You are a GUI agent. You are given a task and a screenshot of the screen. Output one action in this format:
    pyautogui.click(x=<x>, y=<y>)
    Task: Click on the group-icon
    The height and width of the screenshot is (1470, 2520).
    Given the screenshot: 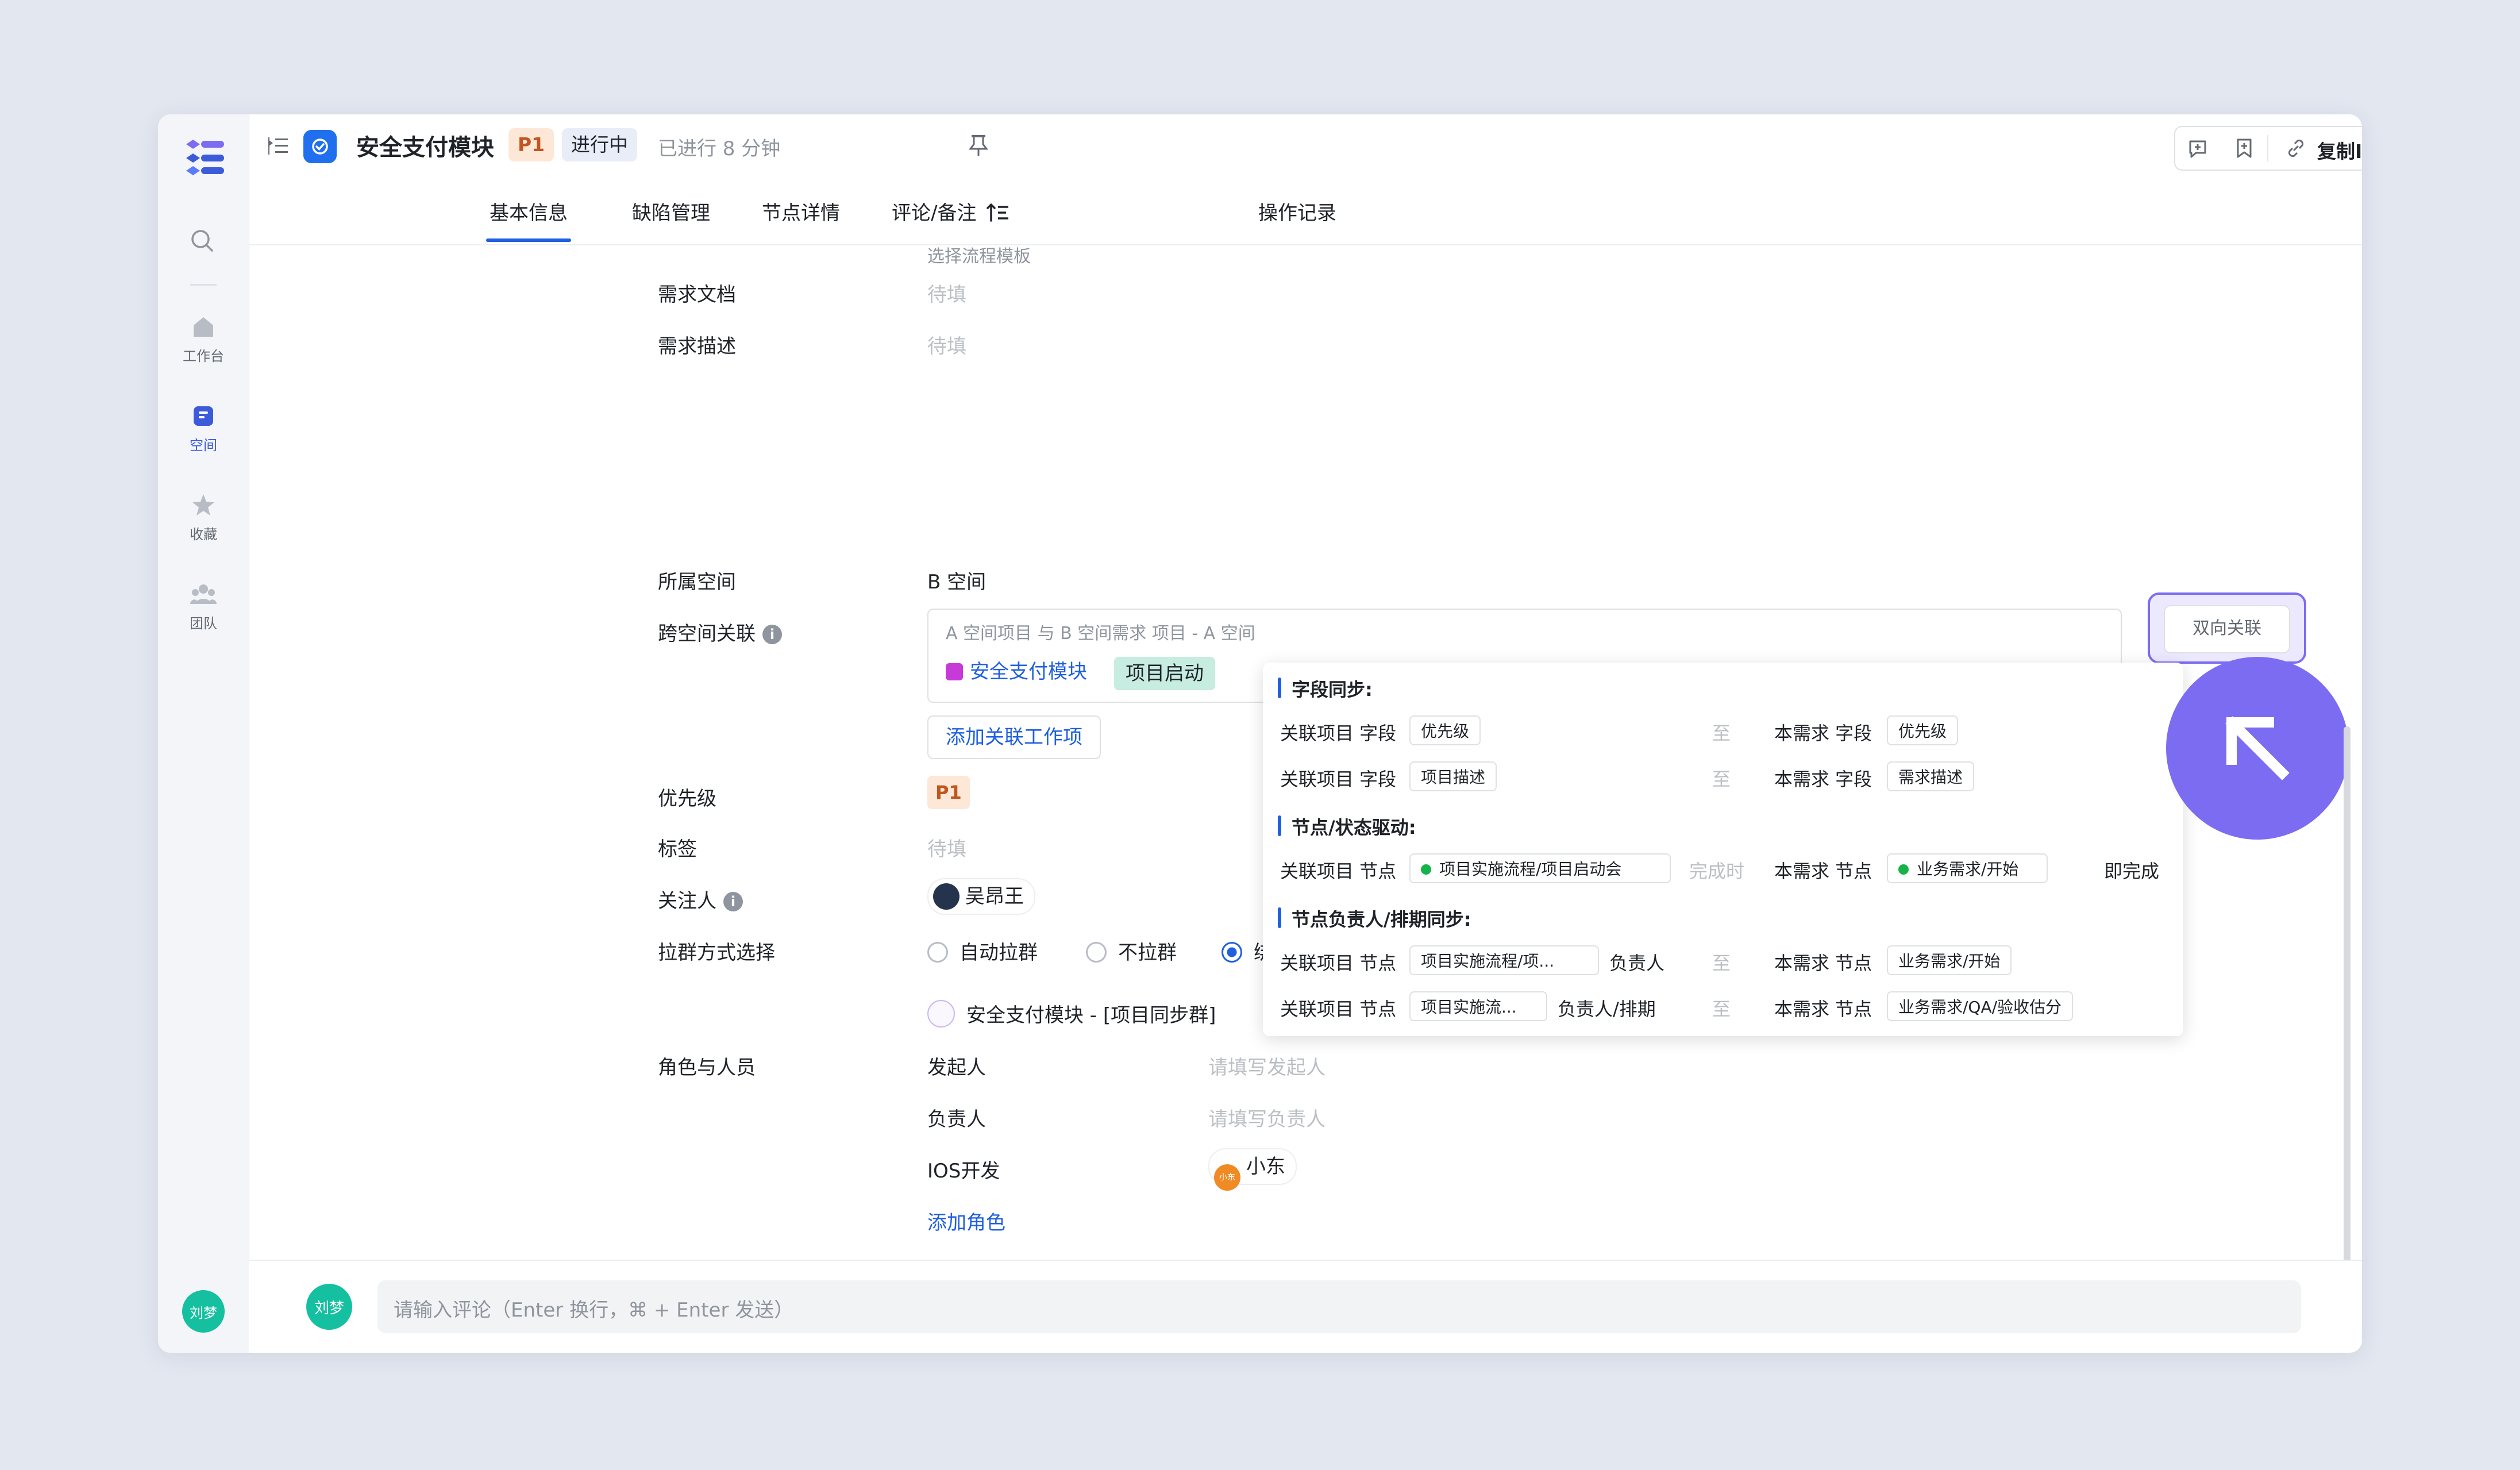 What is the action you would take?
    pyautogui.click(x=941, y=1014)
    